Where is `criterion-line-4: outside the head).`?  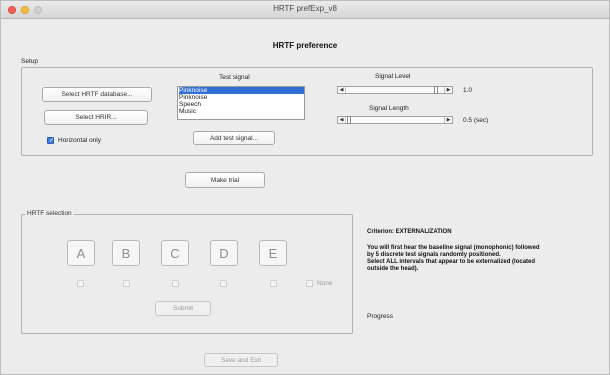
criterion-line-4: outside the head). is located at coordinates (393, 269).